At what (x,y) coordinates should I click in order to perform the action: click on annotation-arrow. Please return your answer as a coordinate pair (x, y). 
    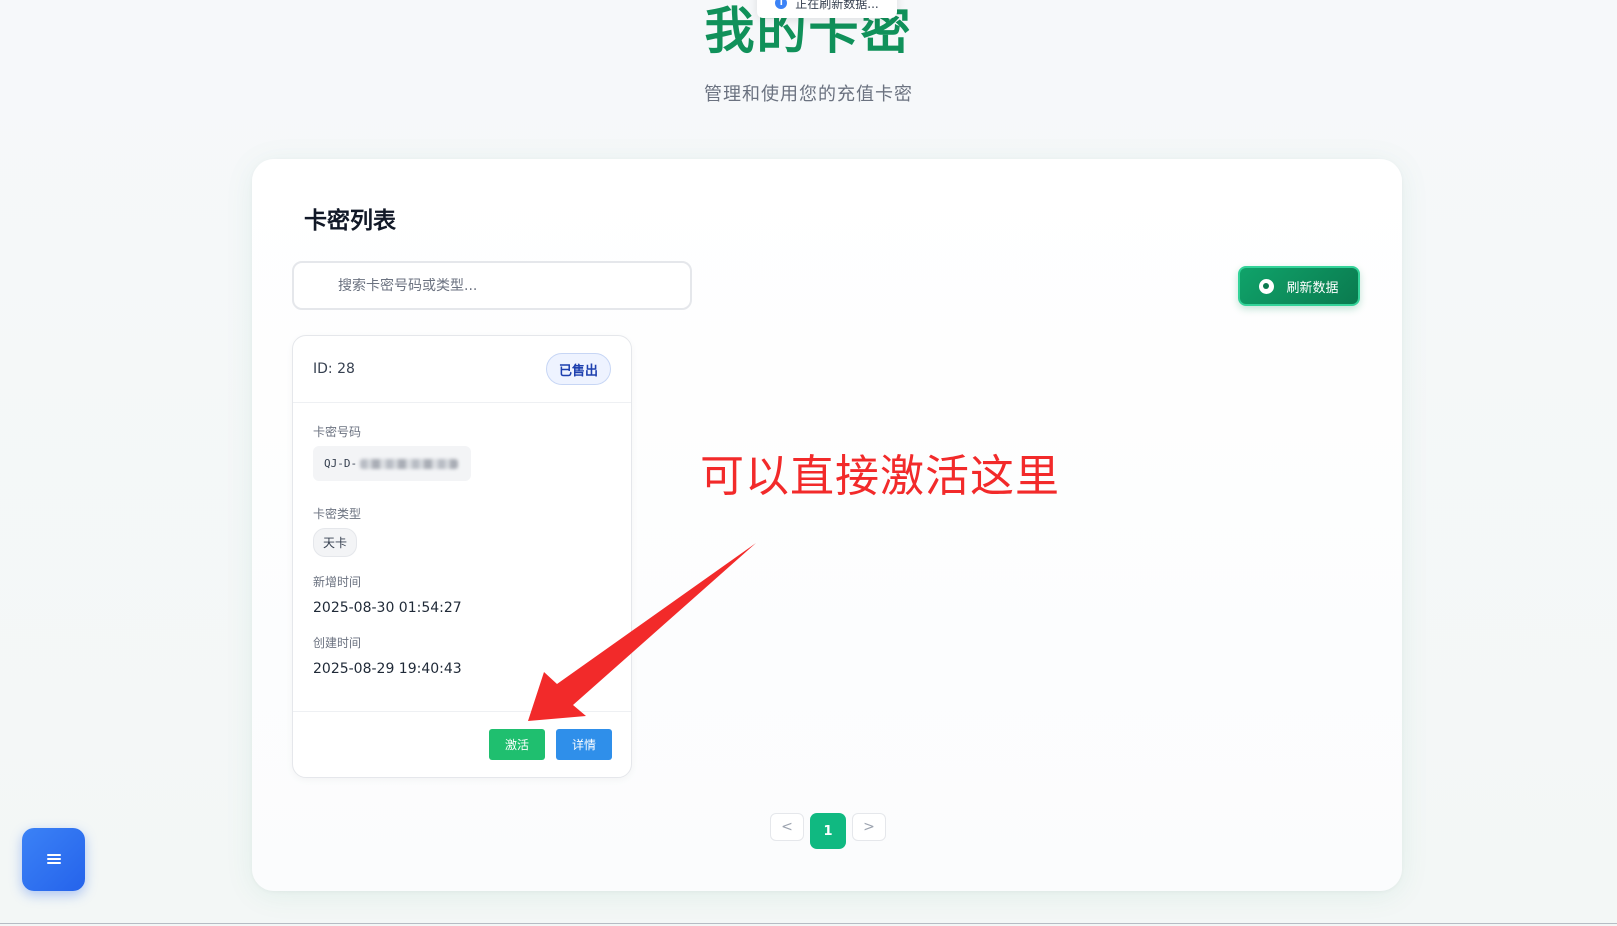
    Looking at the image, I should click on (642, 632).